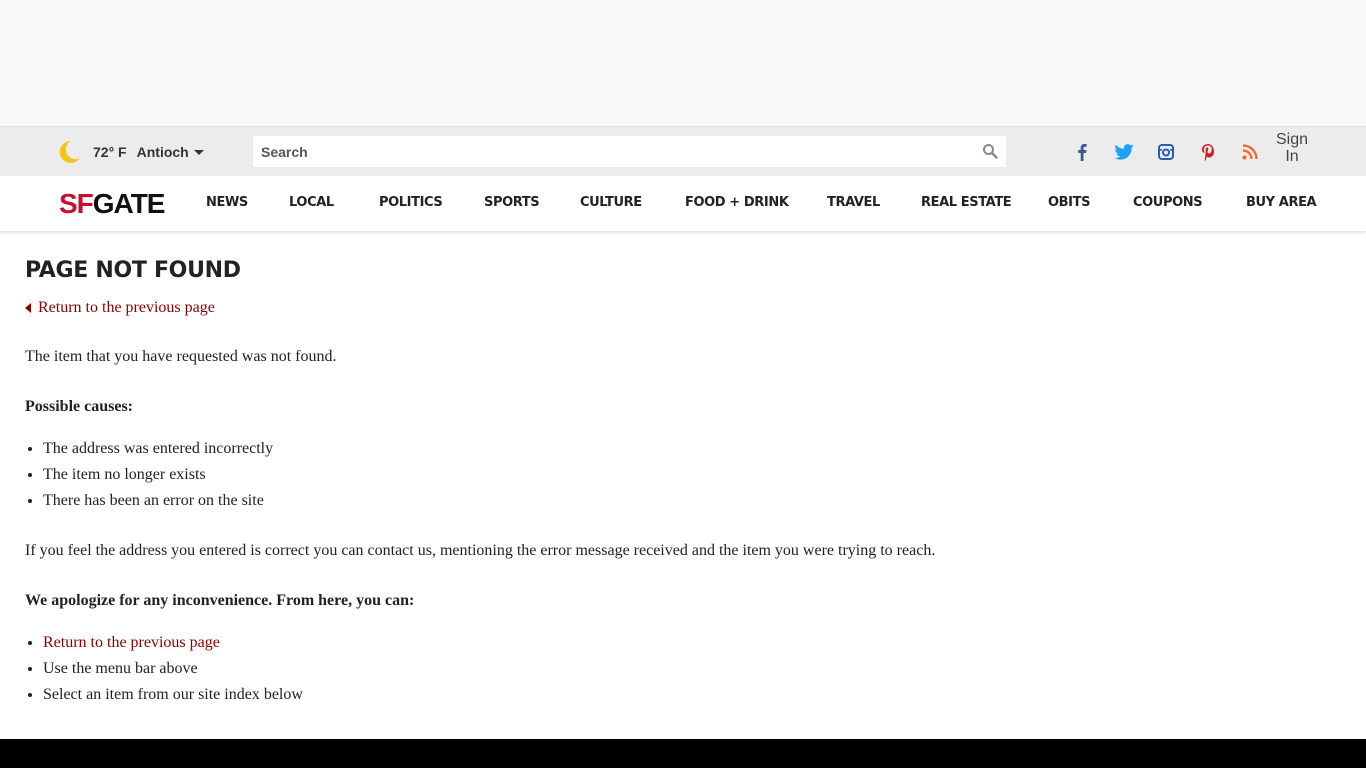  I want to click on list-item: Return to the previous page, so click(173, 643).